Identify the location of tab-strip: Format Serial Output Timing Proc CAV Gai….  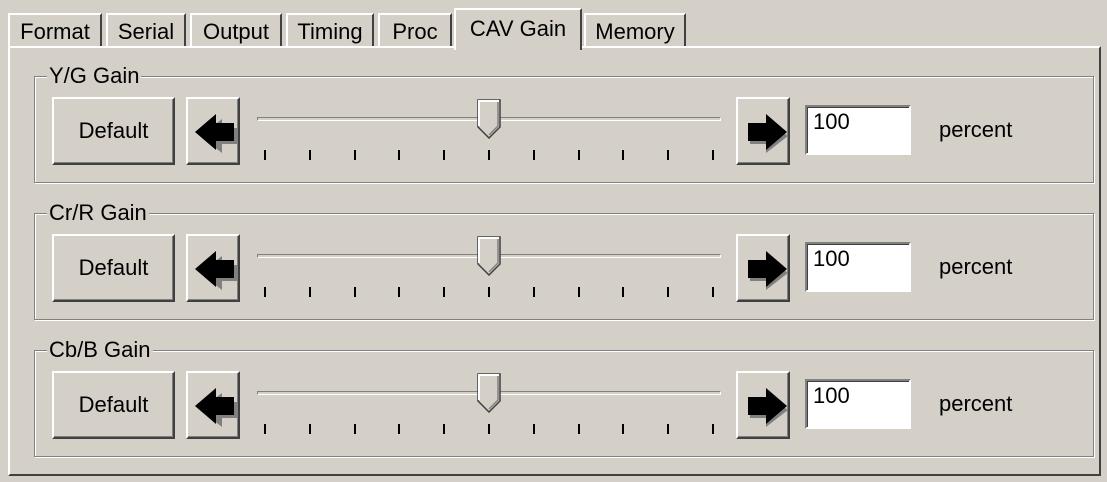
(557, 29).